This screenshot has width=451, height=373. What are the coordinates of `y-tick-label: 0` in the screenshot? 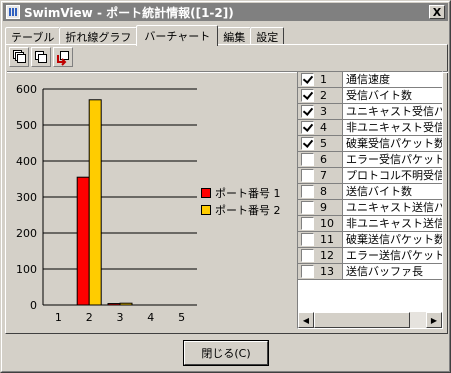 It's located at (33, 305).